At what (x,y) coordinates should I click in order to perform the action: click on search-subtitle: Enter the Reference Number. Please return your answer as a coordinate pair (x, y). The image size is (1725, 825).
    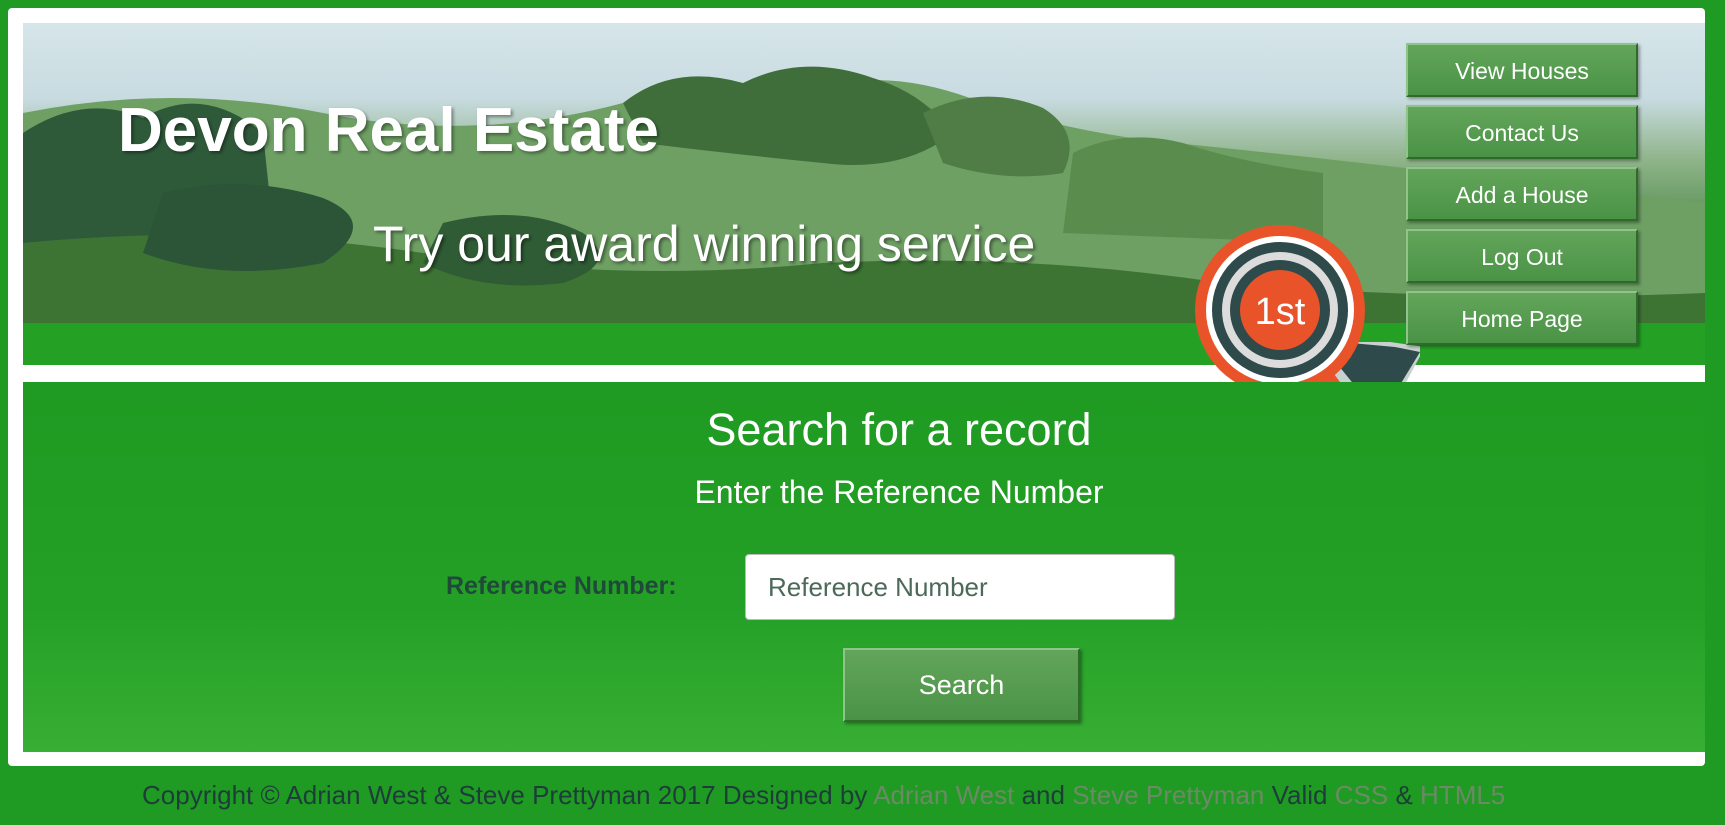
    Looking at the image, I should click on (899, 492).